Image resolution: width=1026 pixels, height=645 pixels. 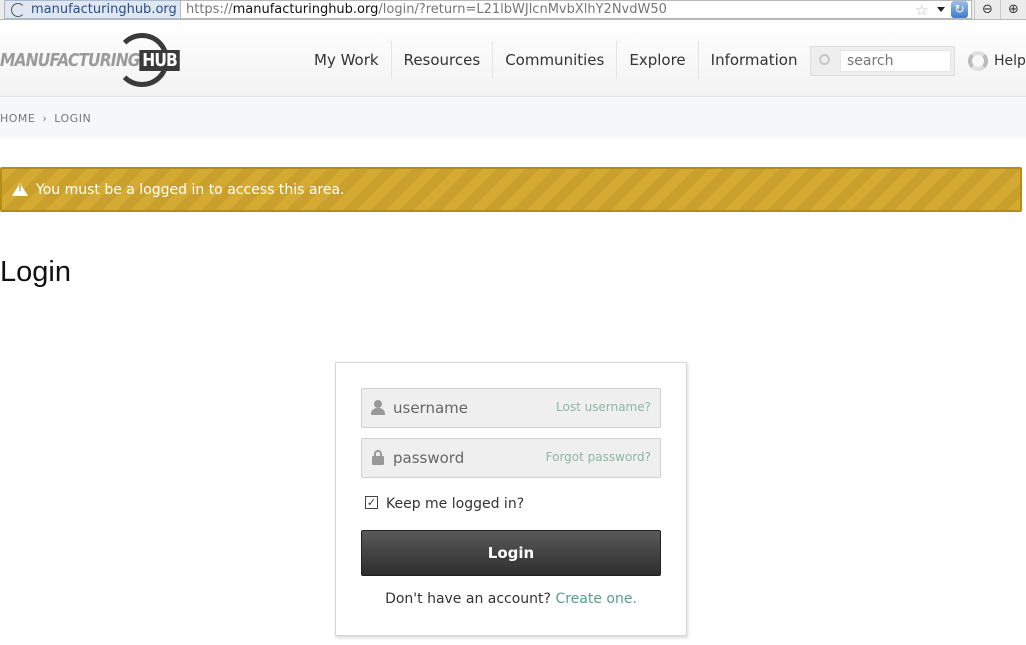 I want to click on zoom-out-icon: ⊖, so click(x=987, y=9).